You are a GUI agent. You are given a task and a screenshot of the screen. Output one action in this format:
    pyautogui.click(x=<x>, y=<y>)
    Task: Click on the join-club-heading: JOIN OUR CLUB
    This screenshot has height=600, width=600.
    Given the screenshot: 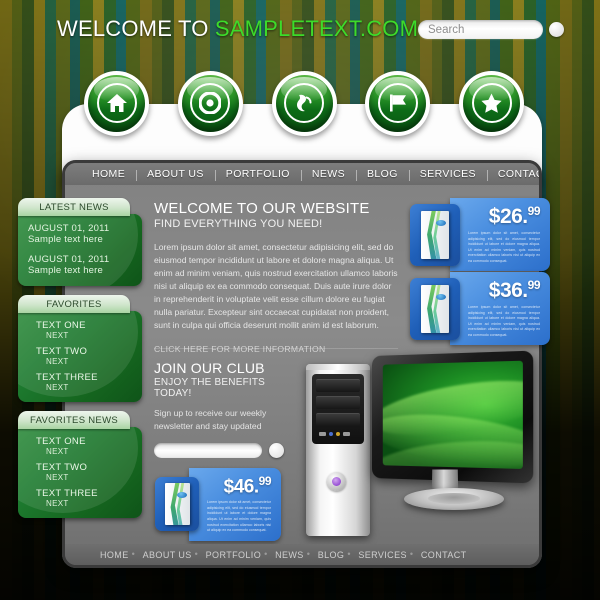 What is the action you would take?
    pyautogui.click(x=209, y=368)
    